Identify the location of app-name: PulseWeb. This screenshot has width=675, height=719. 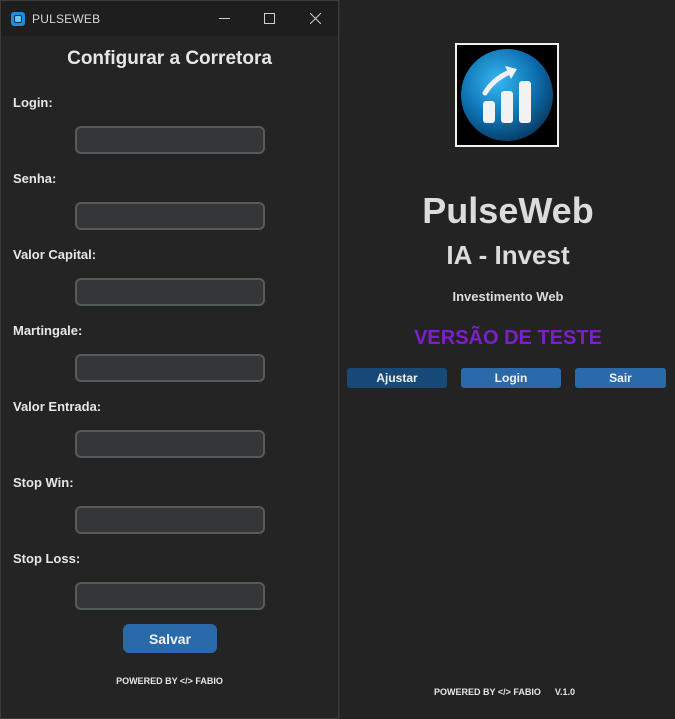
(508, 210).